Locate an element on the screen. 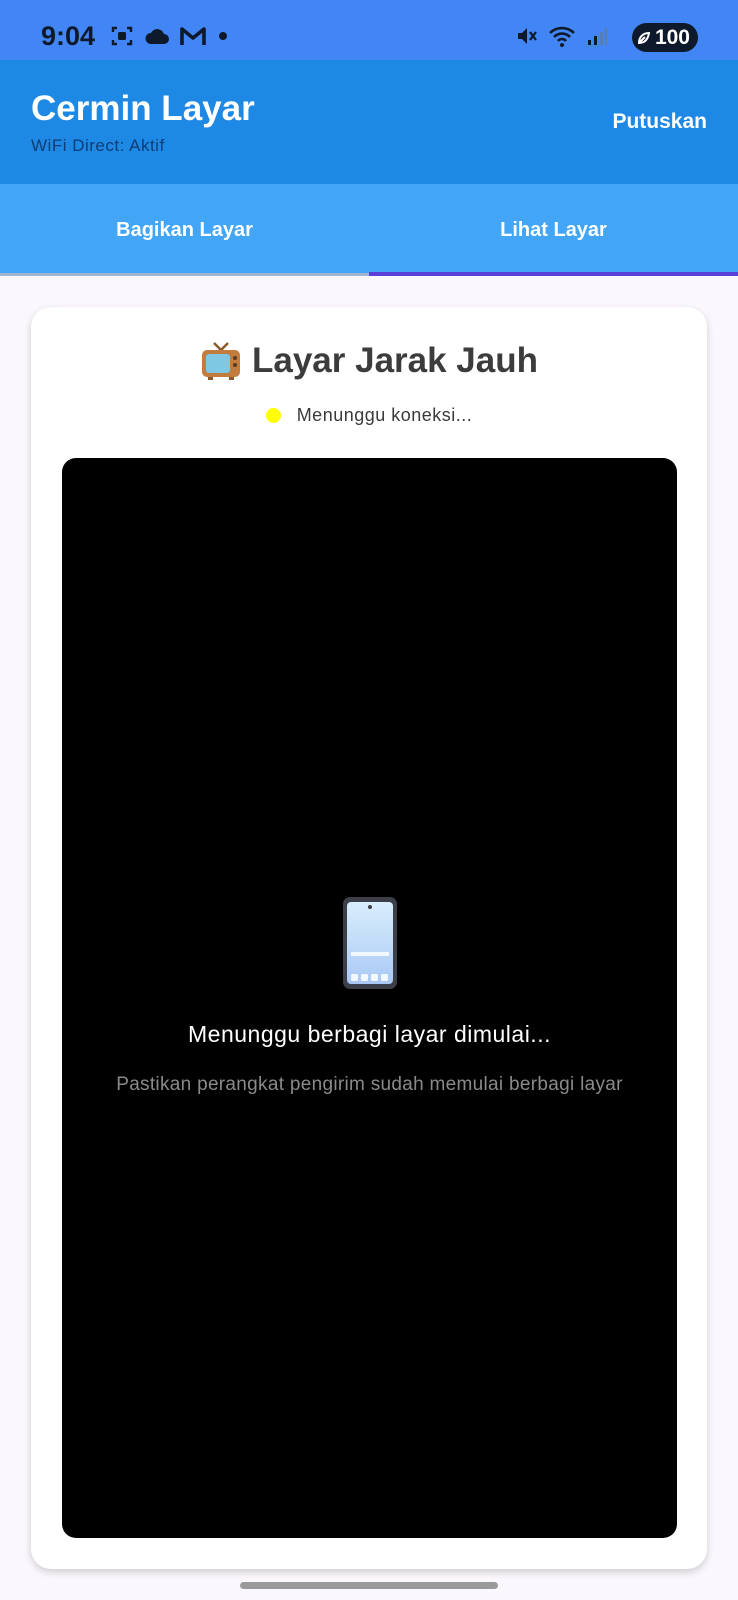 The image size is (738, 1600). gesture-navigation-handle is located at coordinates (369, 1585).